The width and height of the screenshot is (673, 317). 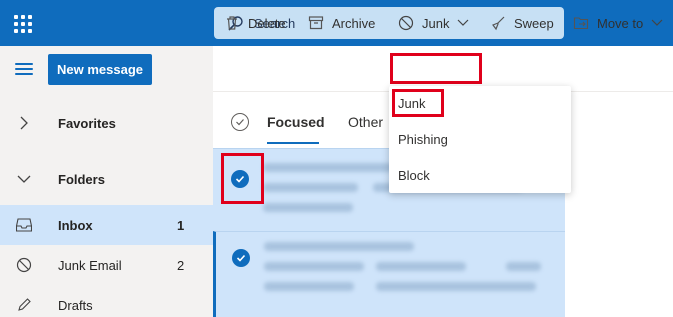 I want to click on move-to-label: Move to, so click(x=620, y=23).